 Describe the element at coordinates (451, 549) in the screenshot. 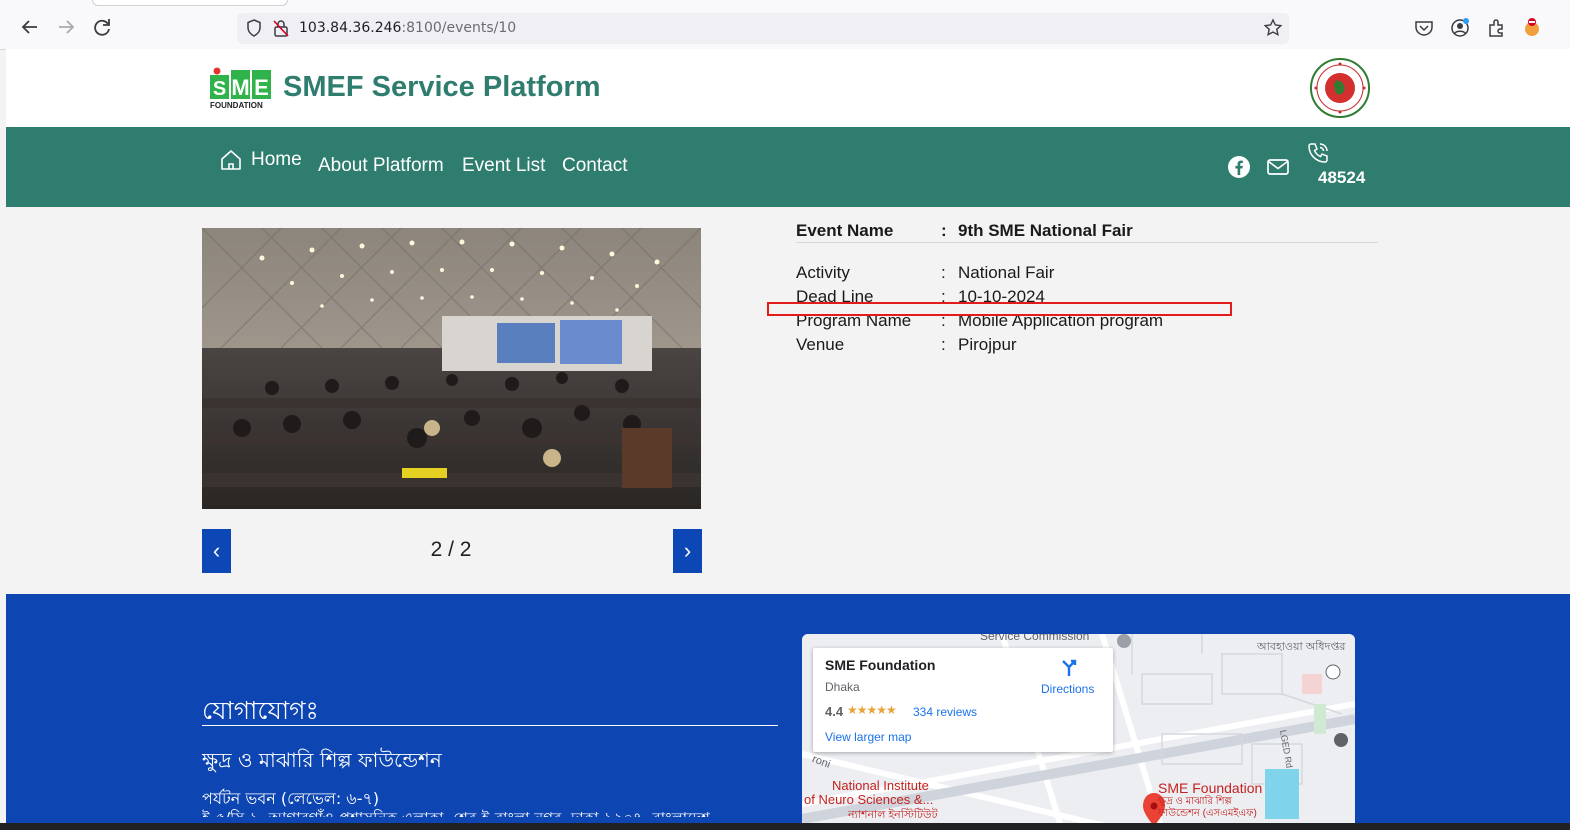

I see `slide-counter: 2 / 2` at that location.